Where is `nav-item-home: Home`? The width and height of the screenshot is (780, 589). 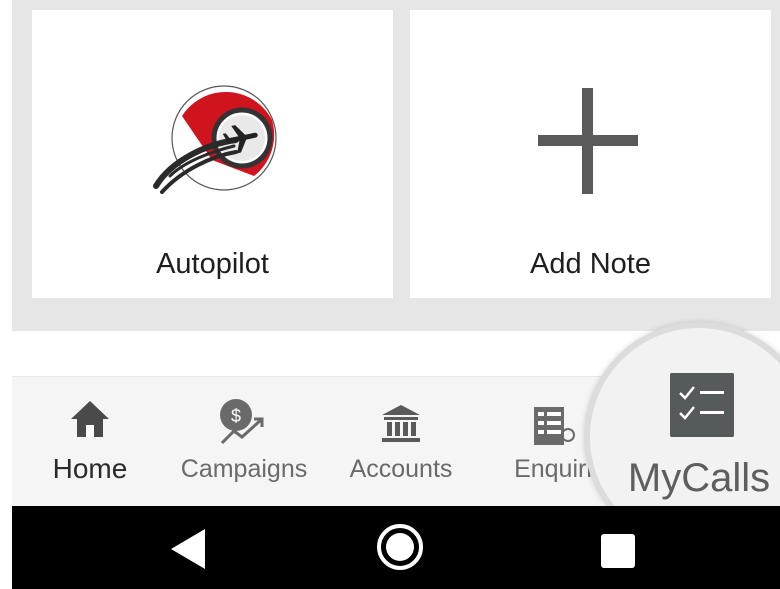 nav-item-home: Home is located at coordinates (90, 441).